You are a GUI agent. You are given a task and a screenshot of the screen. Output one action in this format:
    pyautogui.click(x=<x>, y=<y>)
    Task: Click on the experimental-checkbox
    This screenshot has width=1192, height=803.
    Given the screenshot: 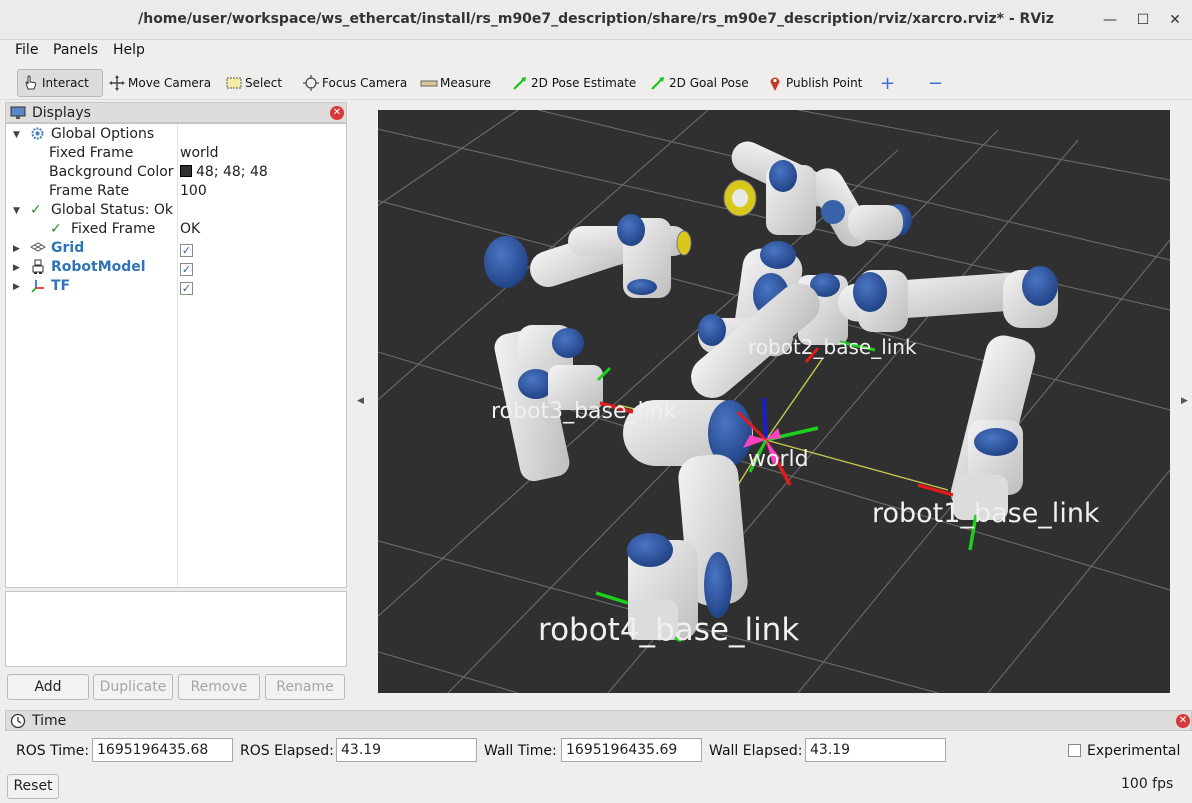 What is the action you would take?
    pyautogui.click(x=1074, y=750)
    